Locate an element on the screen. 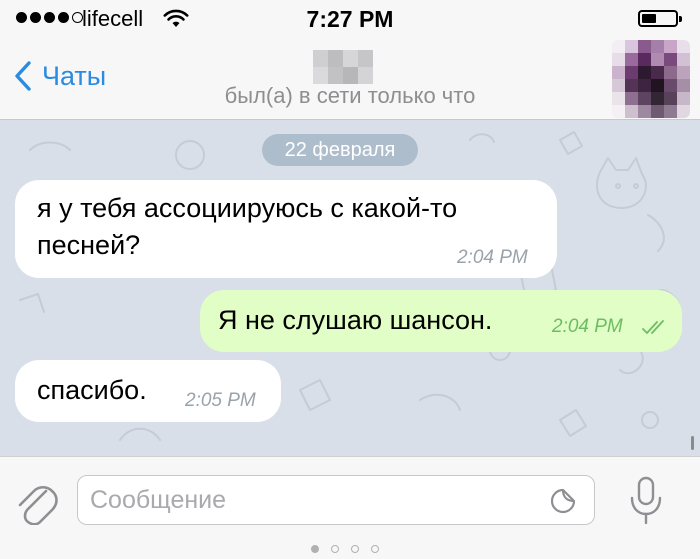  message-text-line: песней? is located at coordinates (89, 245).